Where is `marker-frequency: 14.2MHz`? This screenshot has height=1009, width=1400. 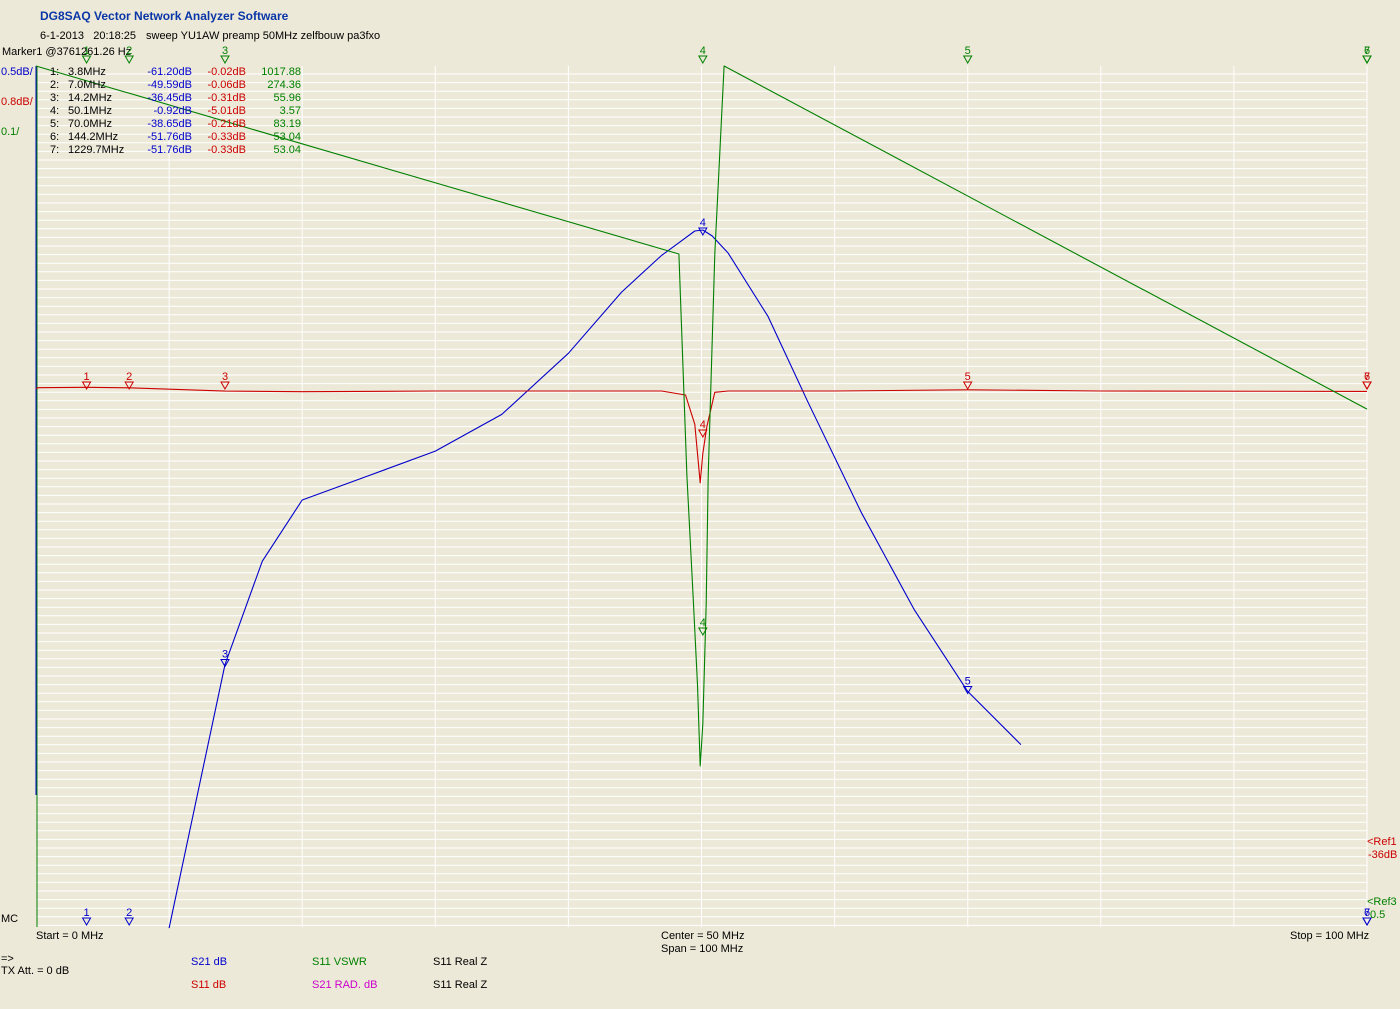
marker-frequency: 14.2MHz is located at coordinates (90, 98).